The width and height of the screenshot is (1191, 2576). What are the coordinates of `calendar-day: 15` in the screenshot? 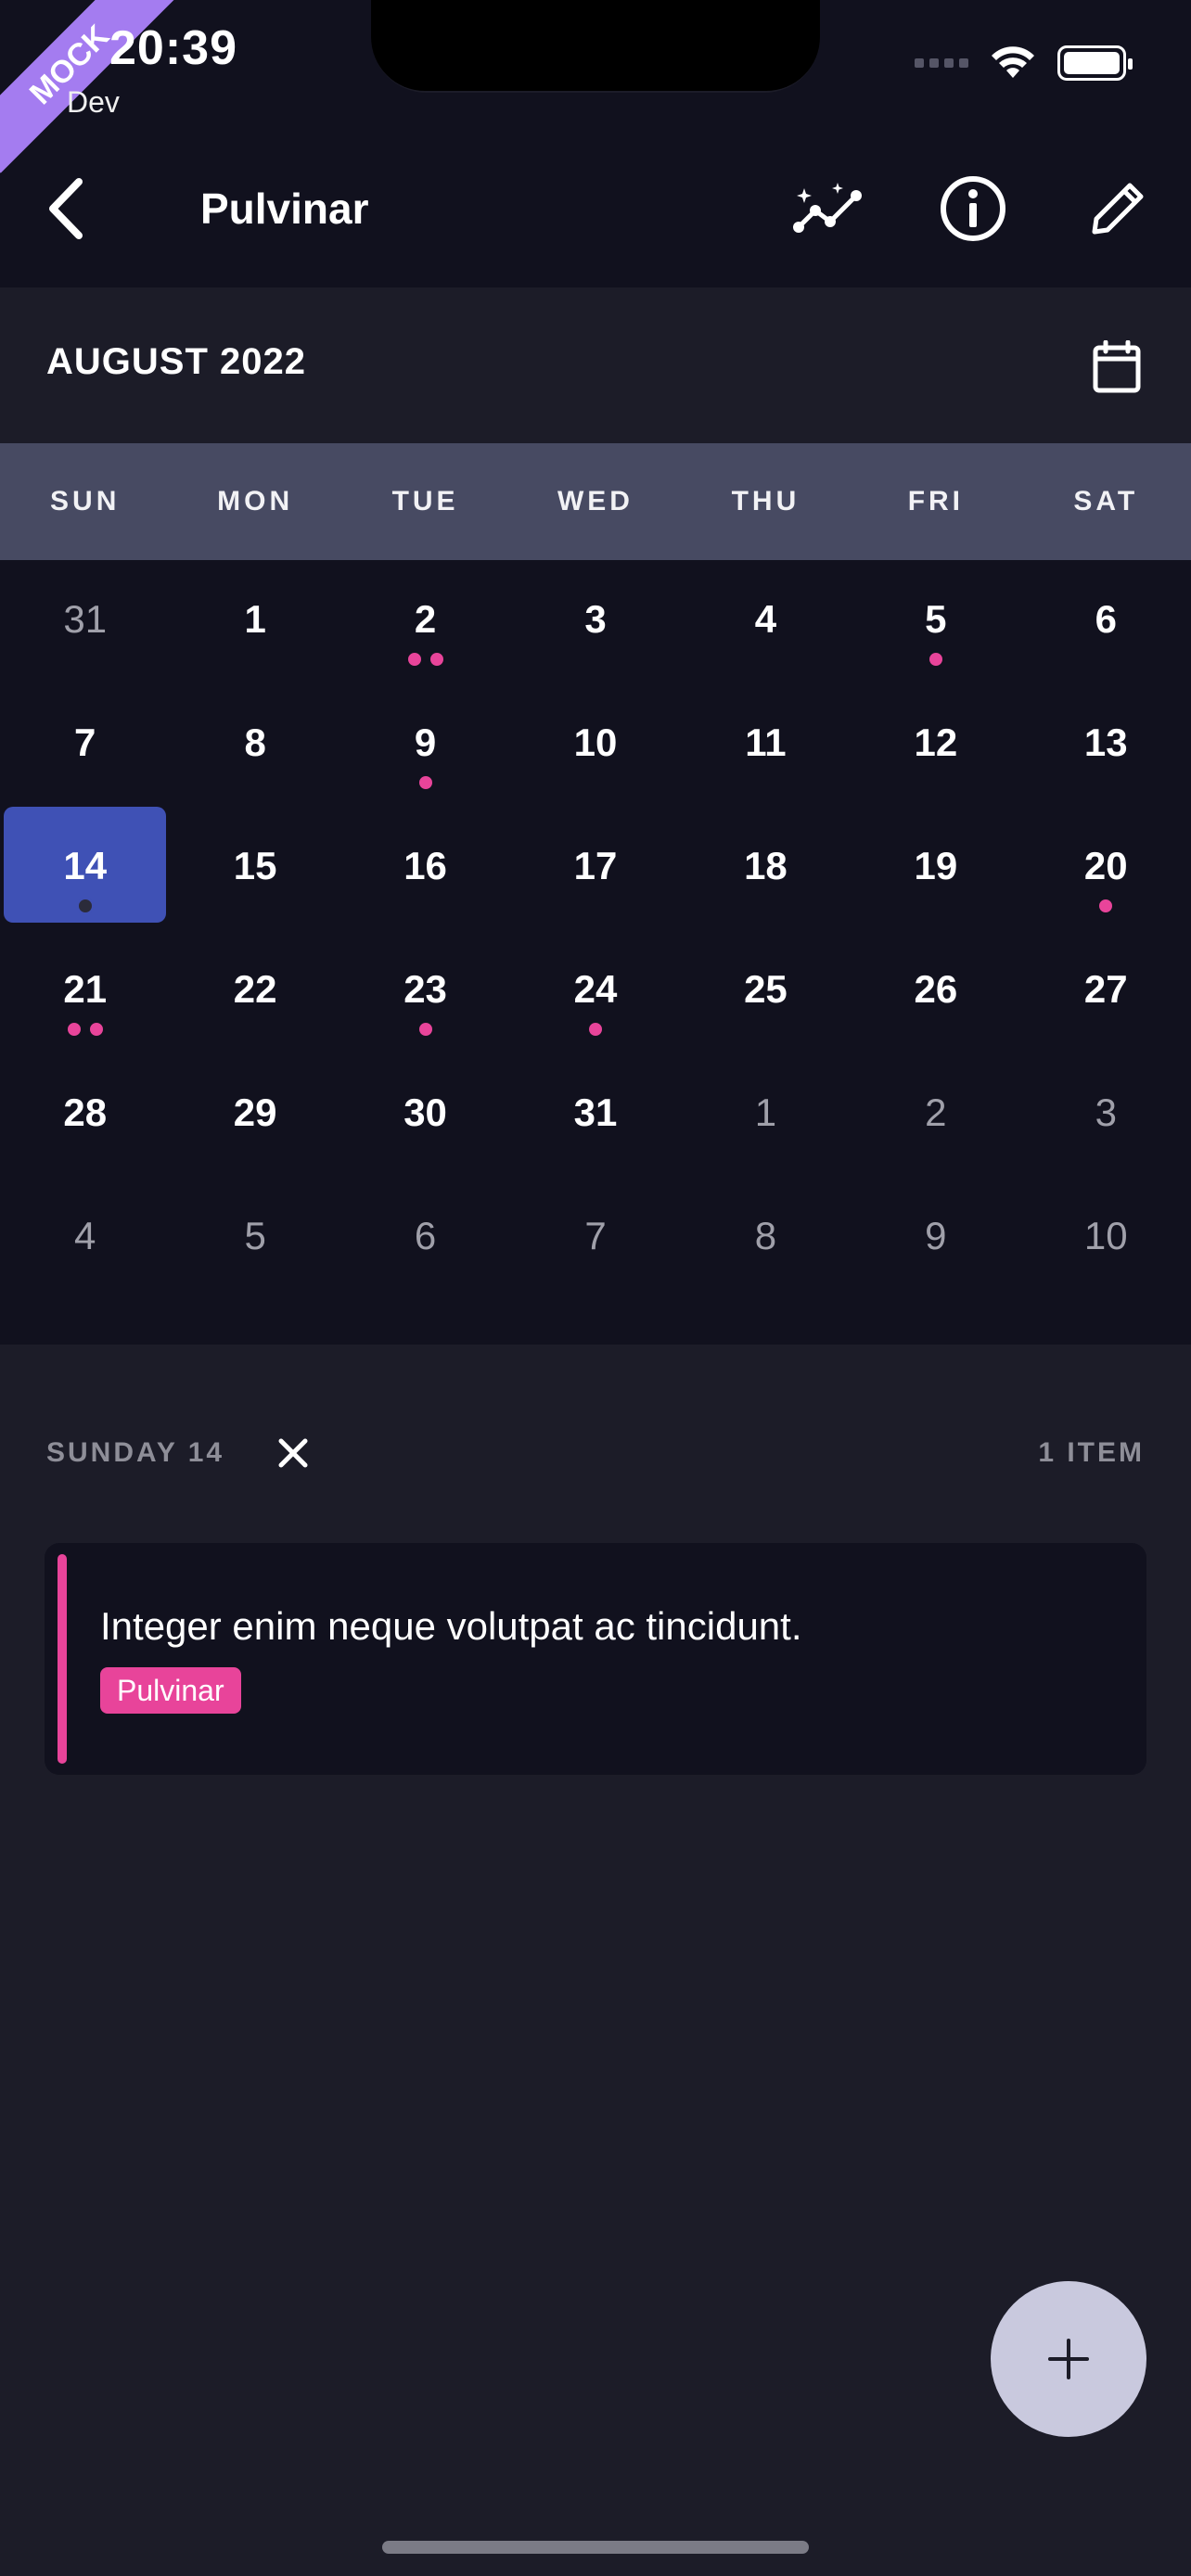 It's located at (254, 869).